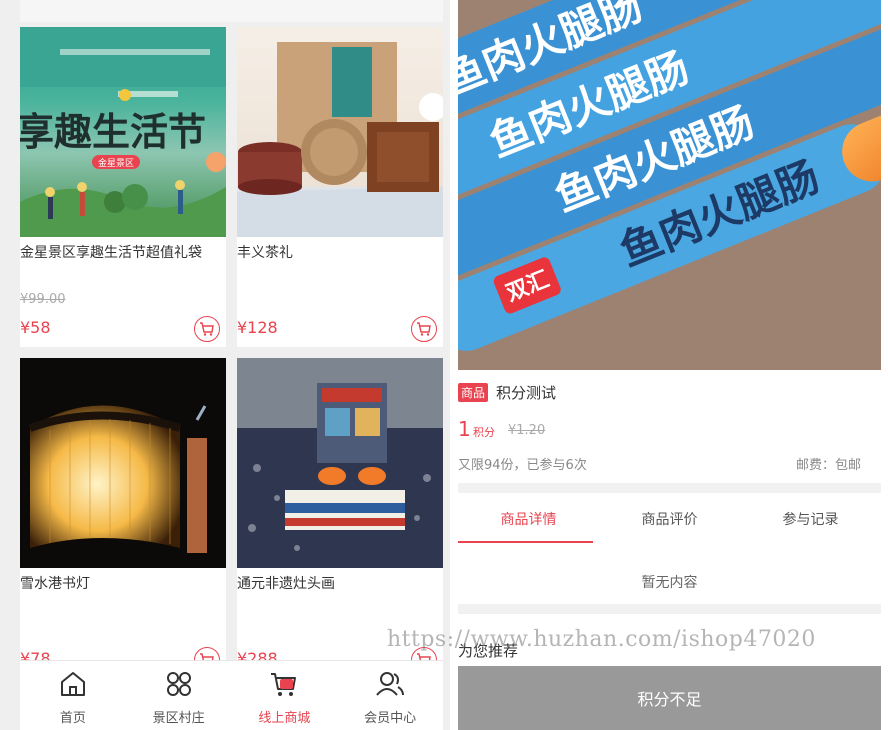  Describe the element at coordinates (340, 253) in the screenshot. I see `product-title: 丰义茶礼` at that location.